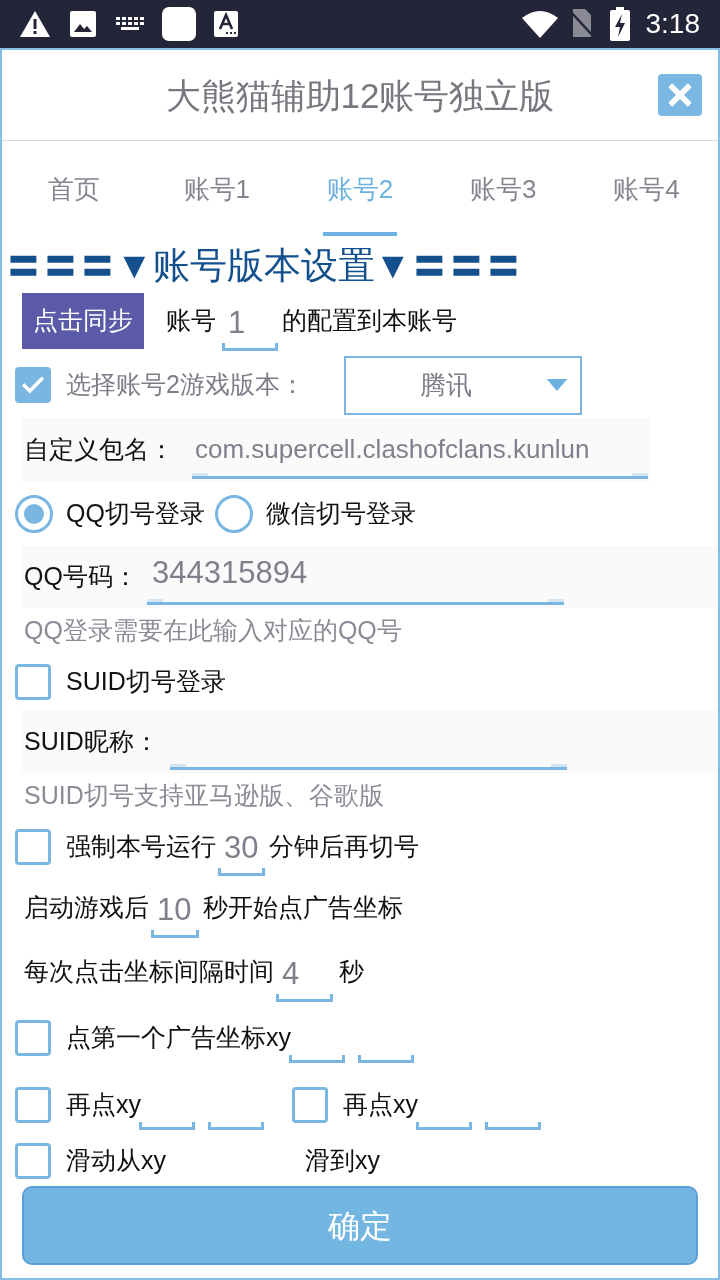  Describe the element at coordinates (141, 847) in the screenshot. I see `option-label: 强制本号运行` at that location.